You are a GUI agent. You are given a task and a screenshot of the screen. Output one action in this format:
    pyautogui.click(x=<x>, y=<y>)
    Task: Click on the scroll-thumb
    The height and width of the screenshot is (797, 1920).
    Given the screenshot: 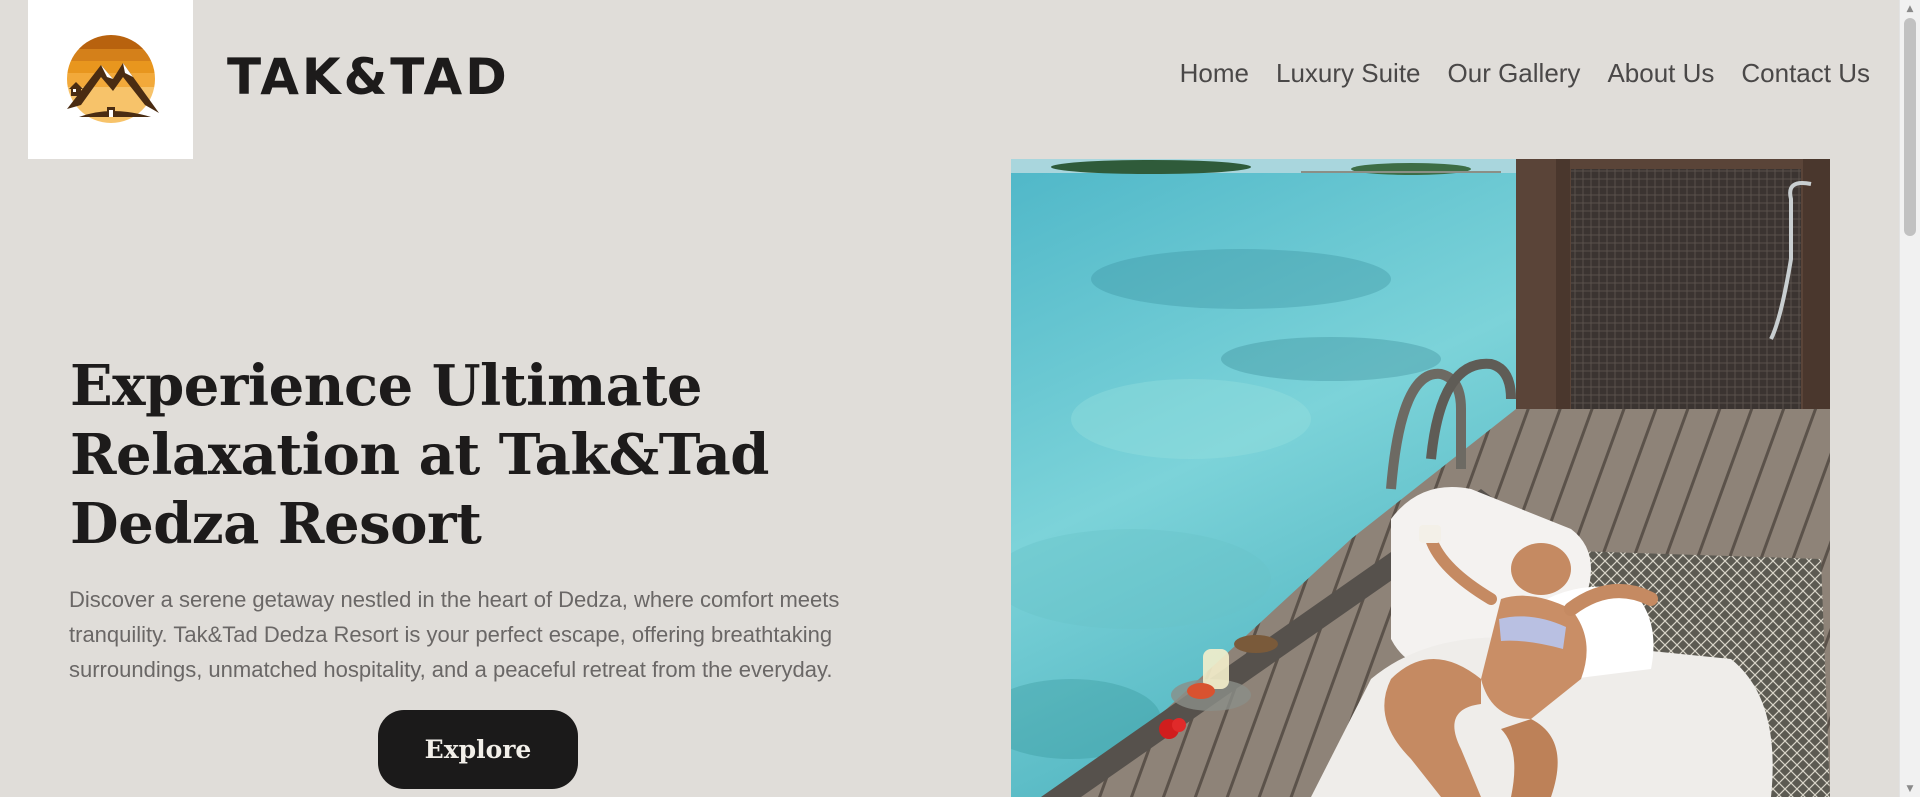 What is the action you would take?
    pyautogui.click(x=1910, y=127)
    